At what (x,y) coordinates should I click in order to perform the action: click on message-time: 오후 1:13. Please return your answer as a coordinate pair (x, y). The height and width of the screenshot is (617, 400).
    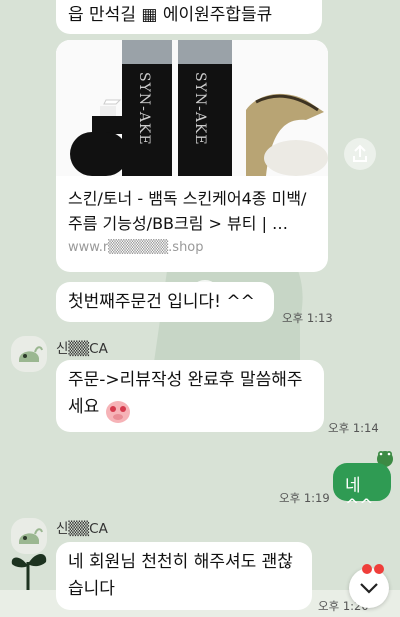
    Looking at the image, I should click on (307, 318).